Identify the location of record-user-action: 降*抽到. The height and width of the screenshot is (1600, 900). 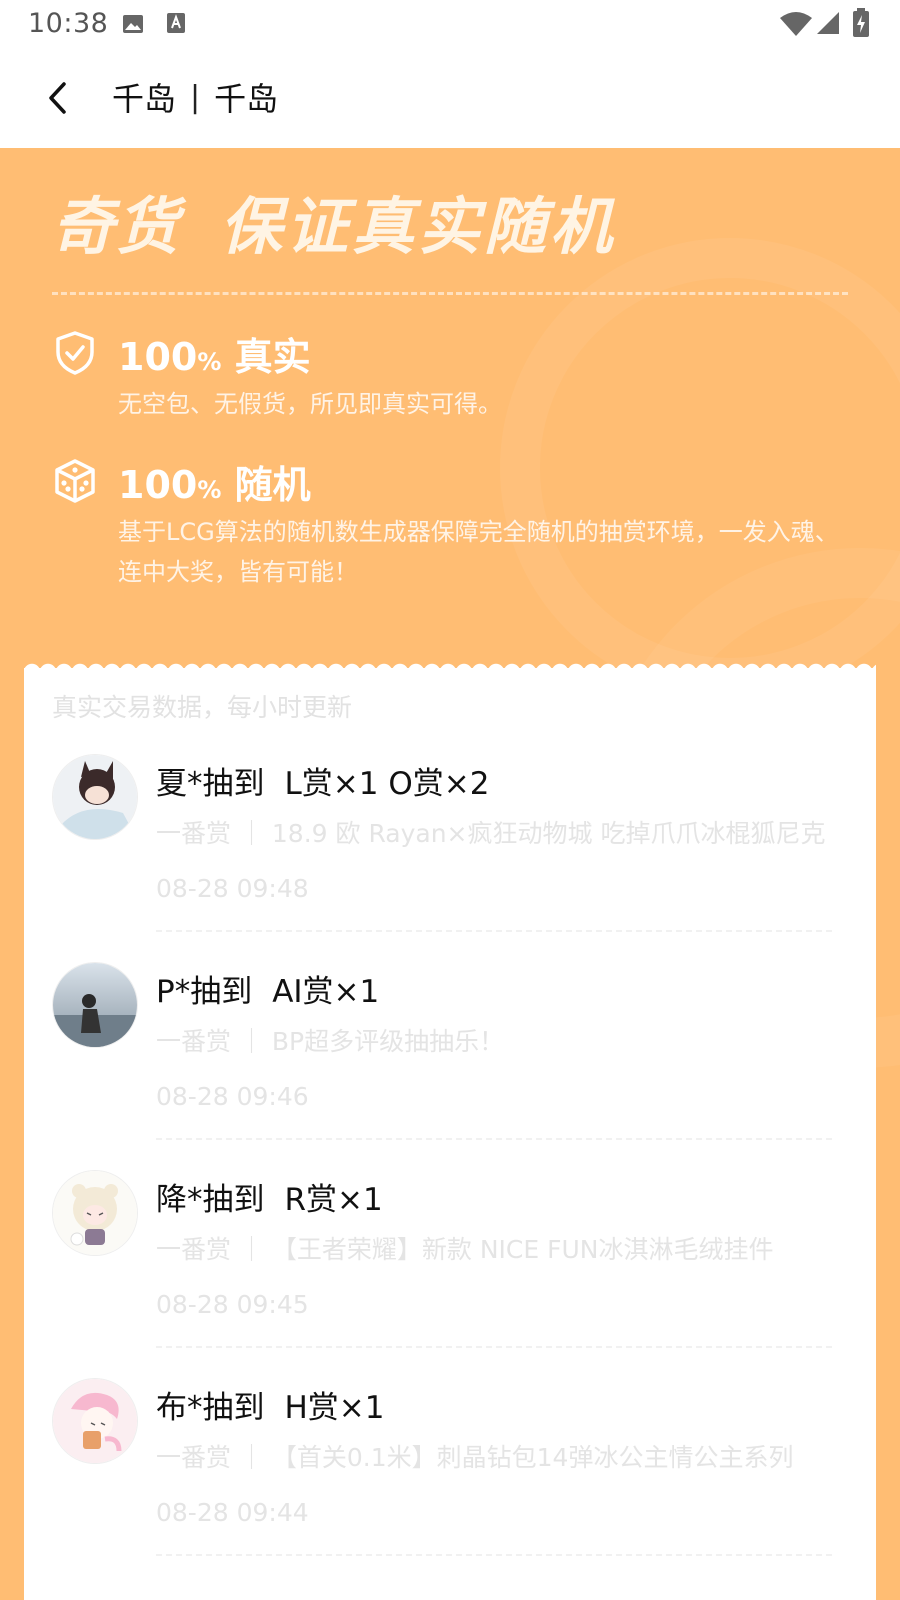
(210, 1200).